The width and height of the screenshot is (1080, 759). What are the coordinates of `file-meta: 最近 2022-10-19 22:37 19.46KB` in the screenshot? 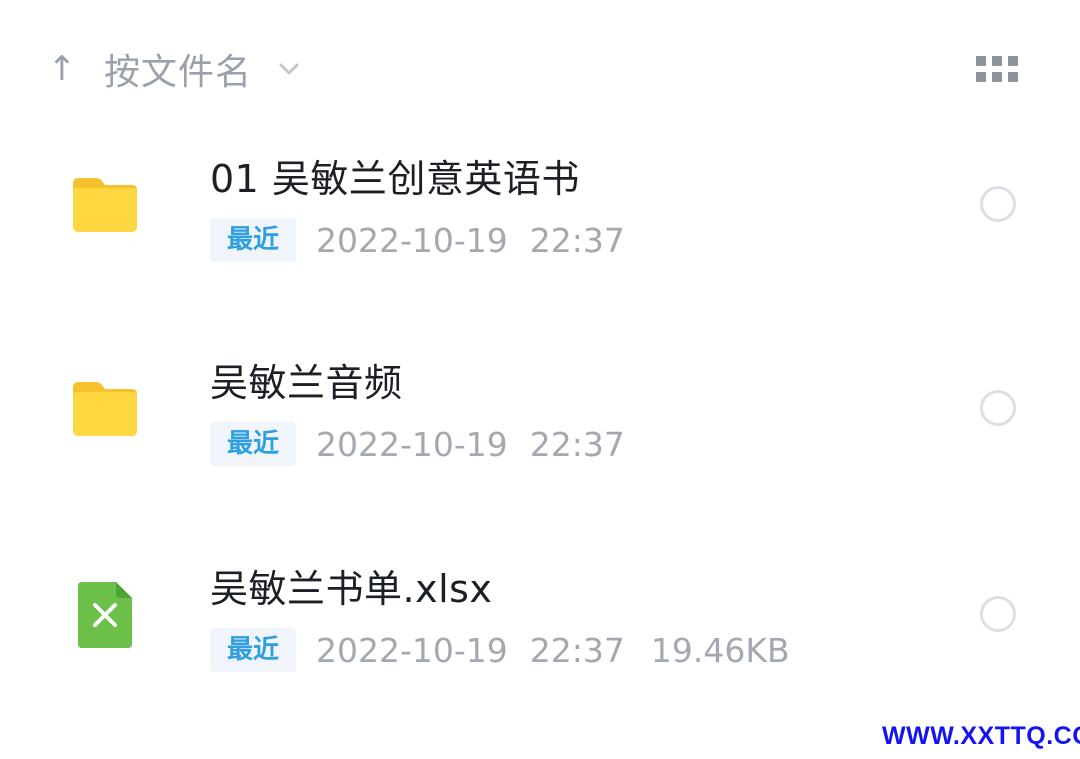 It's located at (500, 650).